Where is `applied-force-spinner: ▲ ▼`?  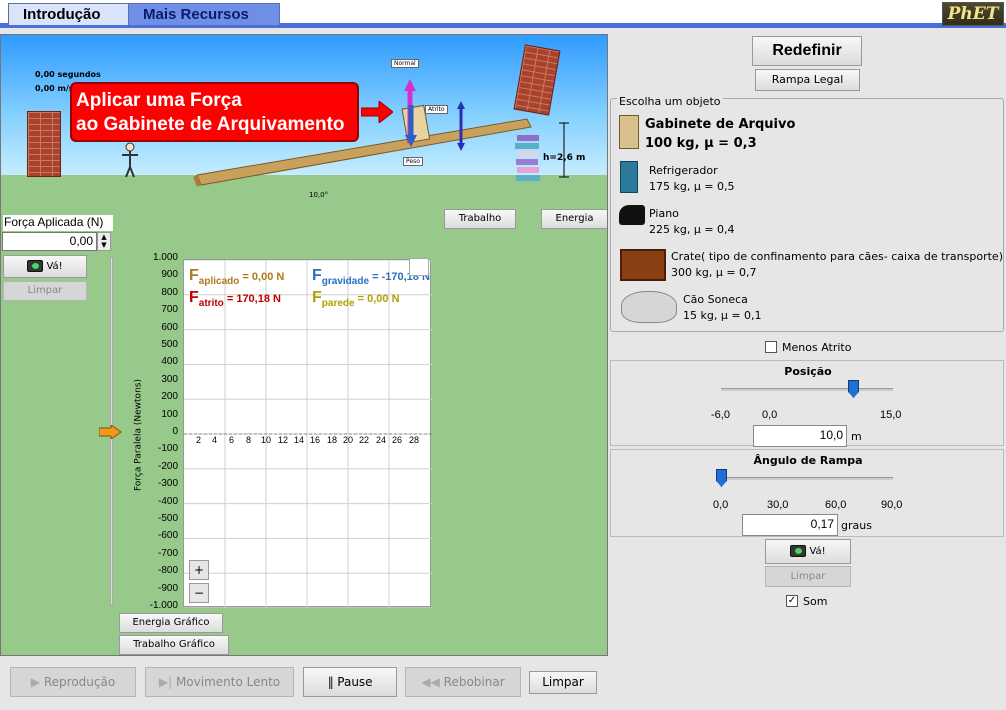
applied-force-spinner: ▲ ▼ is located at coordinates (104, 241).